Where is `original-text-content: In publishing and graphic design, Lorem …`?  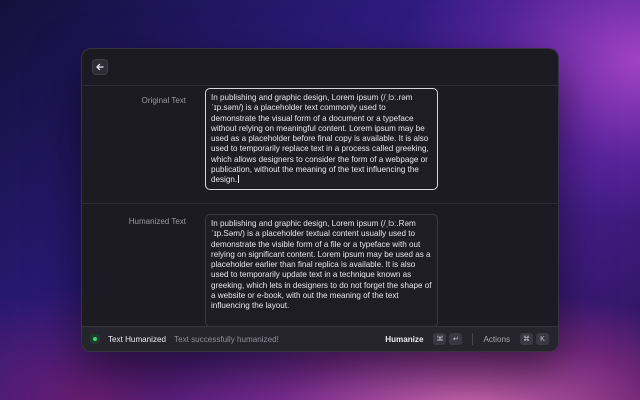 original-text-content: In publishing and graphic design, Lorem … is located at coordinates (320, 139).